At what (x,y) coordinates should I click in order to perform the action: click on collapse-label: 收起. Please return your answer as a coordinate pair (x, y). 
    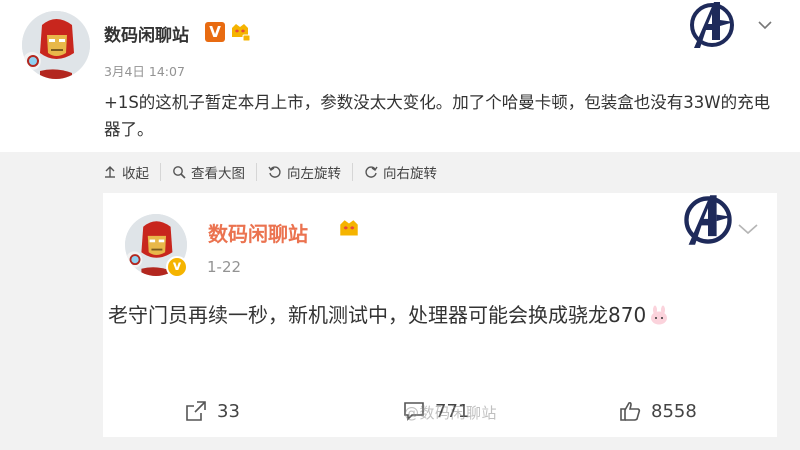
    Looking at the image, I should click on (135, 174).